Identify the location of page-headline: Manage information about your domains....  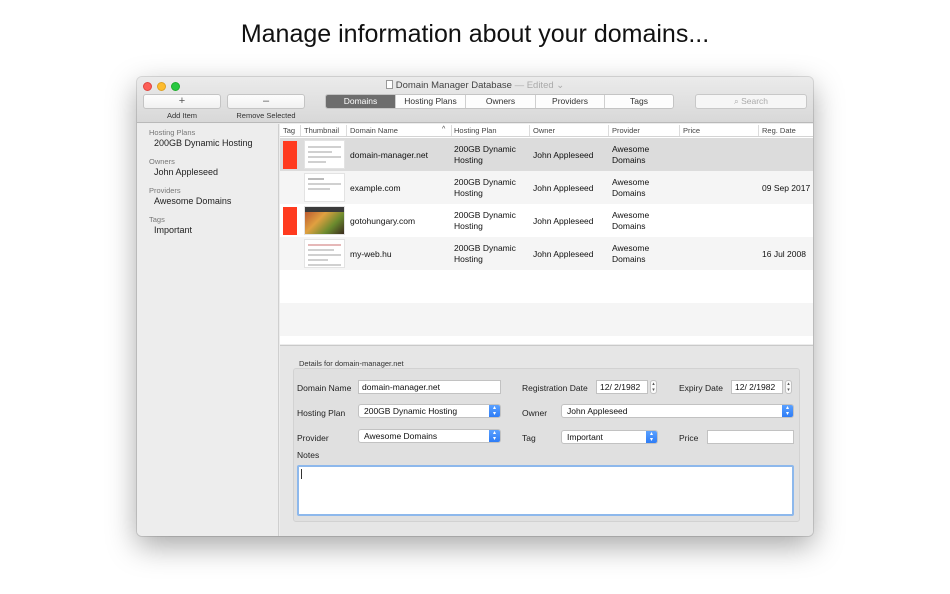
(475, 34).